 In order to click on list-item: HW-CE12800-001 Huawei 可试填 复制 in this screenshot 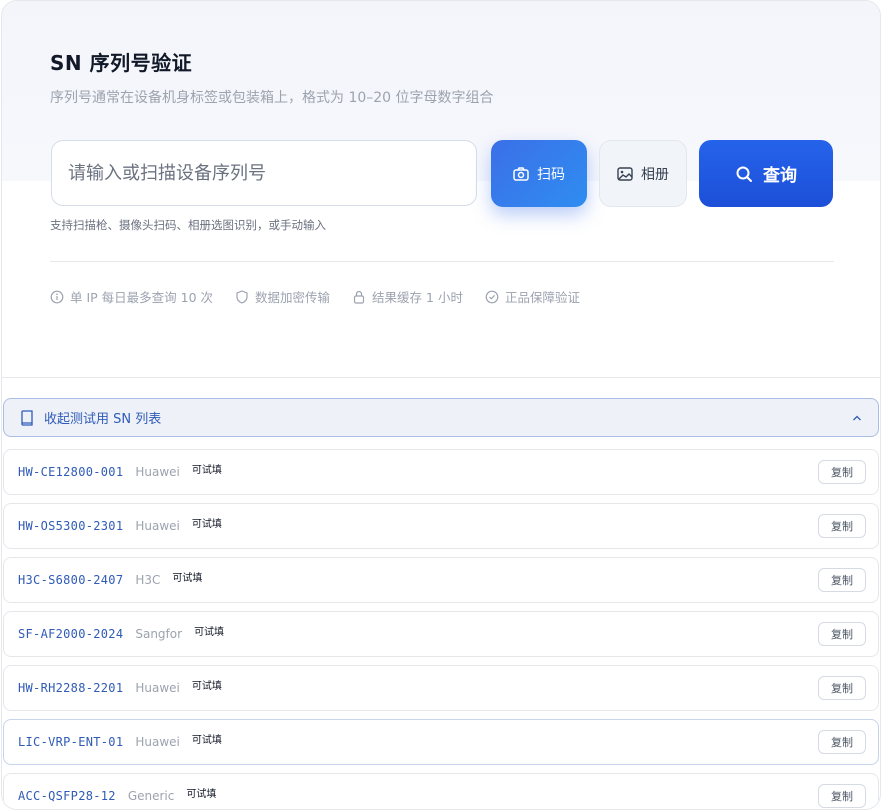, I will do `click(441, 472)`.